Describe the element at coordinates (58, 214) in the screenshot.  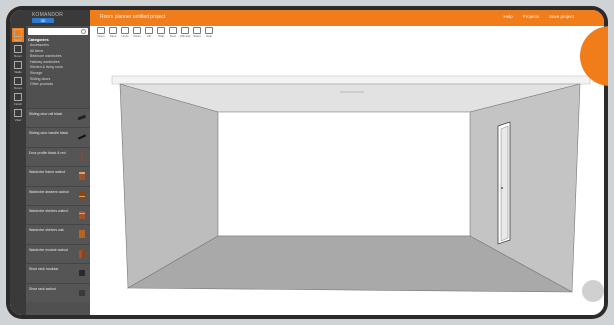
I see `product-item: Wardrobe shelves walnut` at that location.